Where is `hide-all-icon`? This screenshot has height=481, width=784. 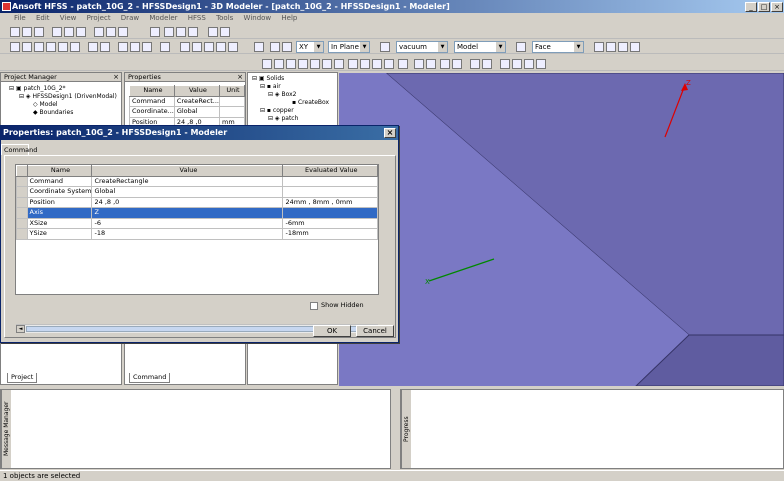
hide-all-icon is located at coordinates (635, 47).